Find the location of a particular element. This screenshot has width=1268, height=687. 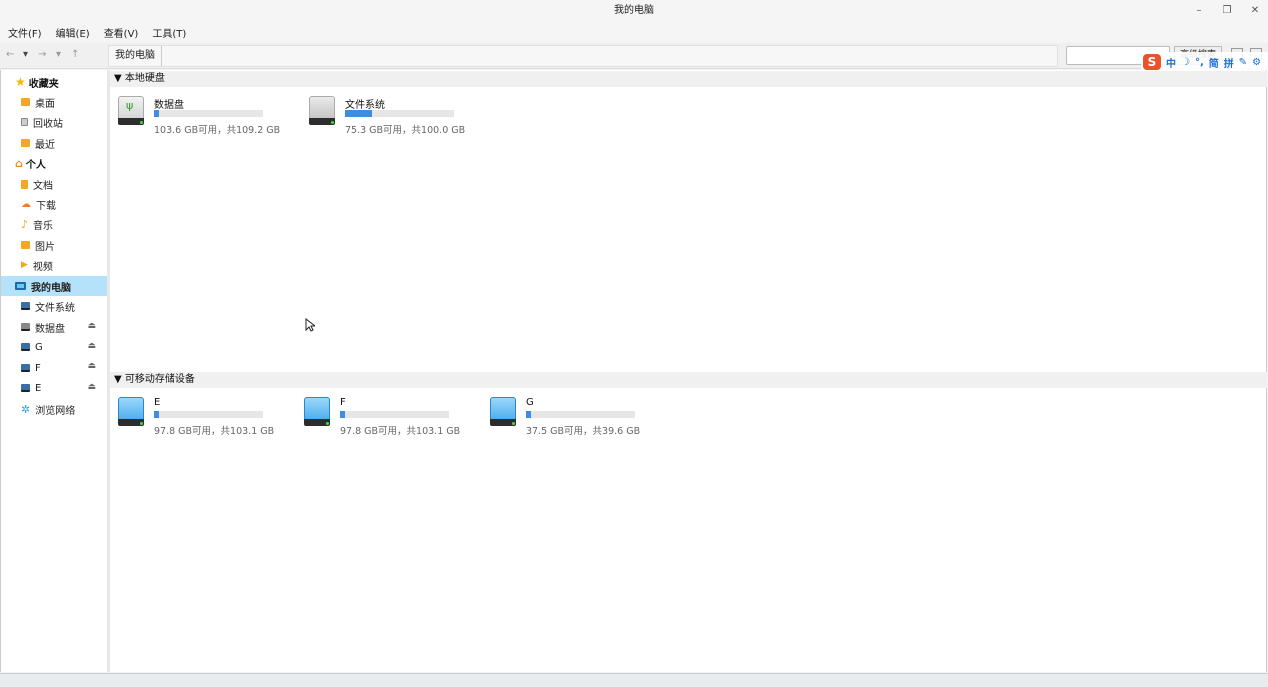

music-icon: ♪ is located at coordinates (25, 224).